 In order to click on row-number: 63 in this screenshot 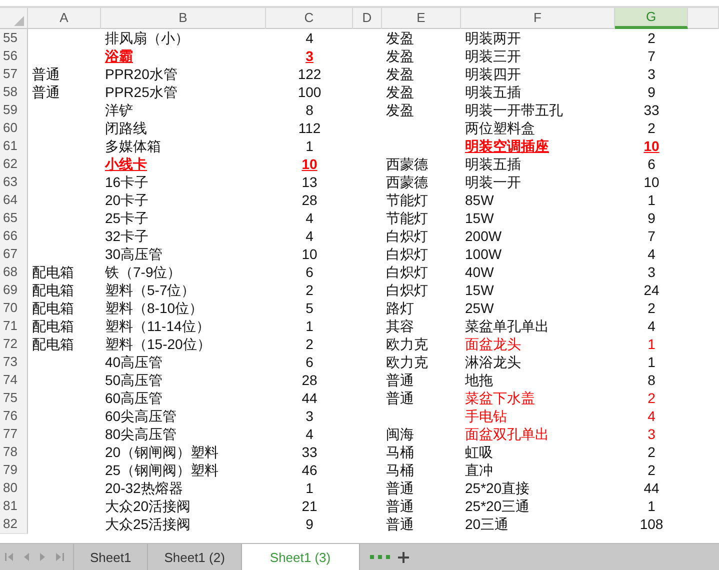, I will do `click(14, 182)`.